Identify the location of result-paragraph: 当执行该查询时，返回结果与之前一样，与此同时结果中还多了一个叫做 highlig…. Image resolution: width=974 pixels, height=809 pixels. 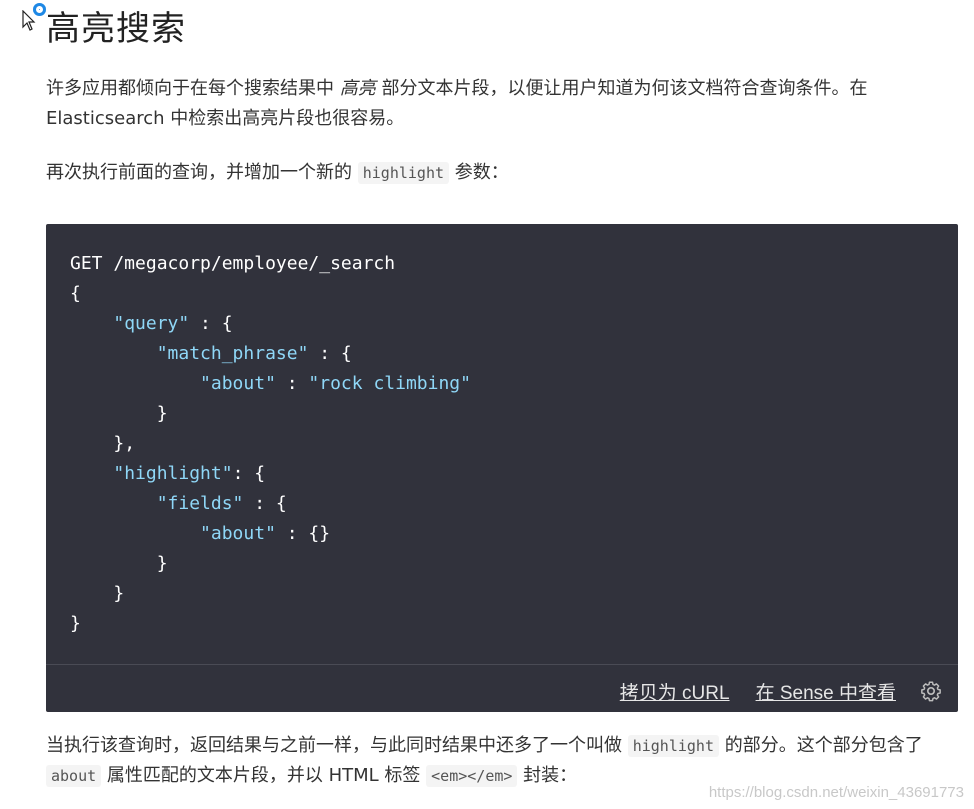
(484, 761).